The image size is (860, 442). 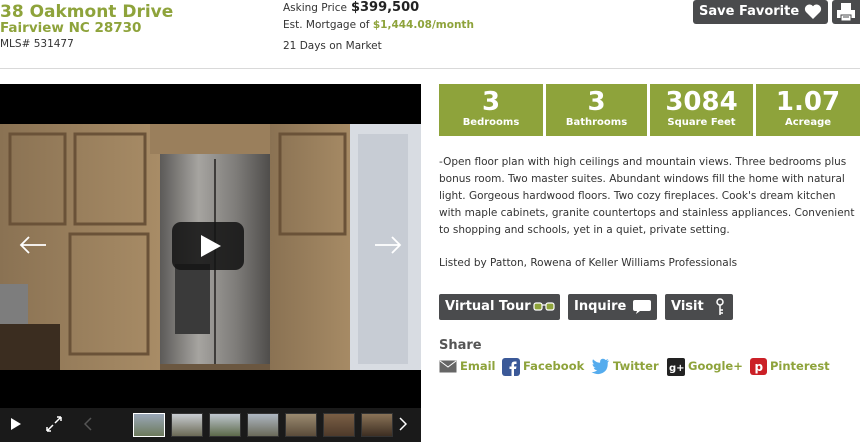 I want to click on stat-label: Acreage, so click(x=808, y=122).